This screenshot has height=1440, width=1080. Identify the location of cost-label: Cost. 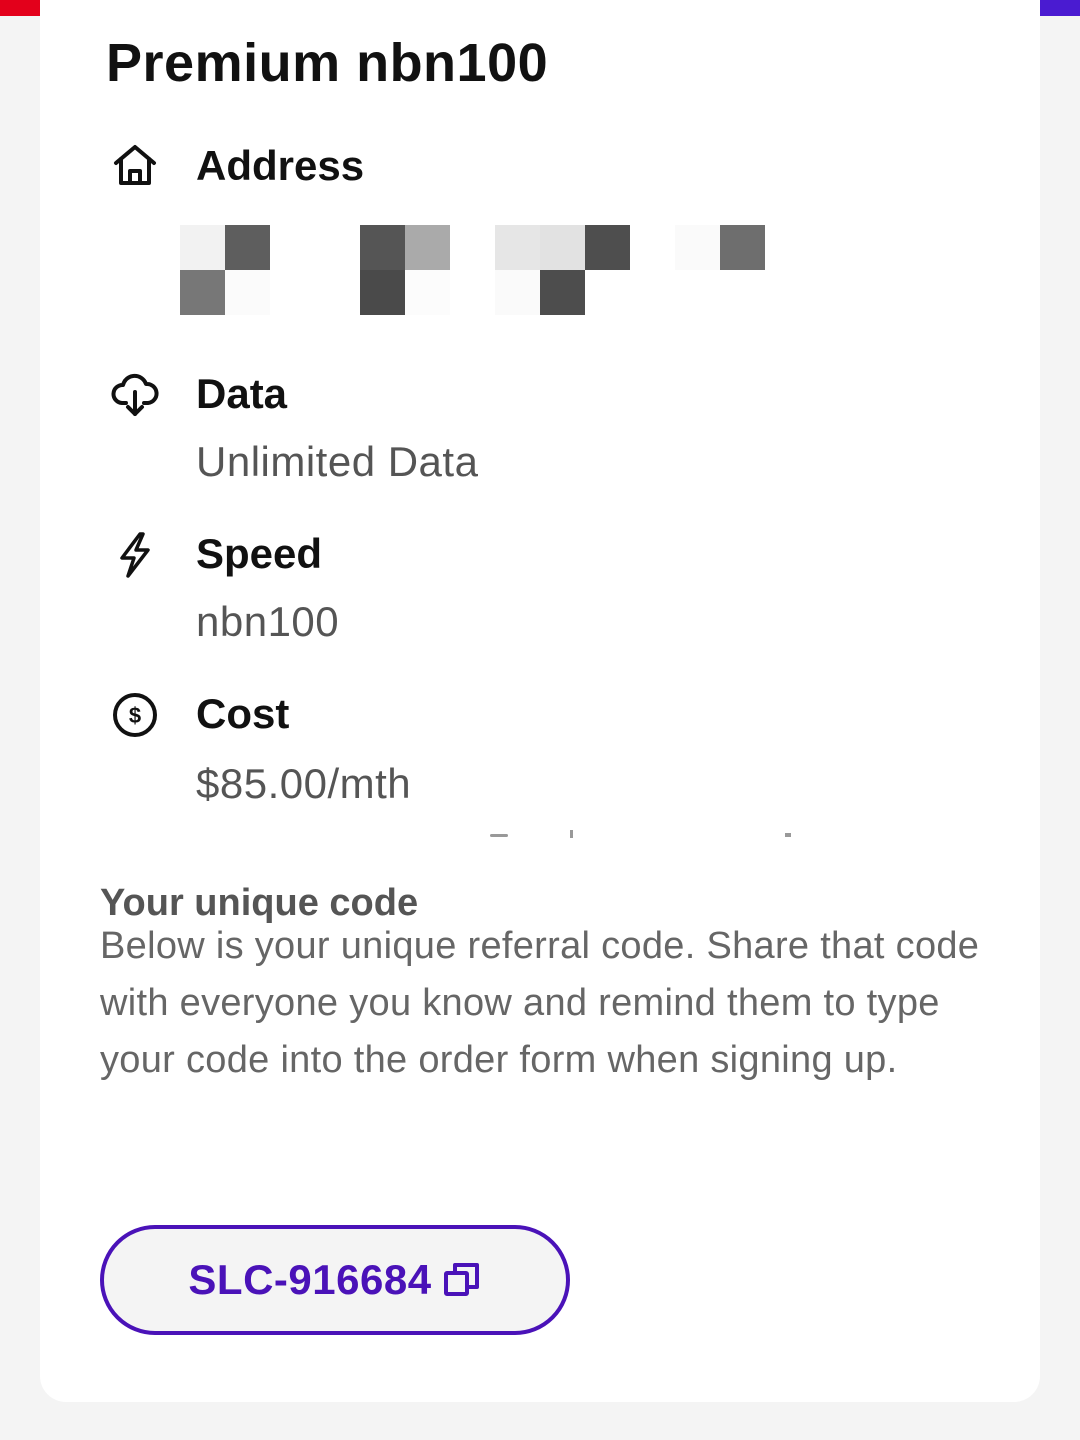
(243, 713).